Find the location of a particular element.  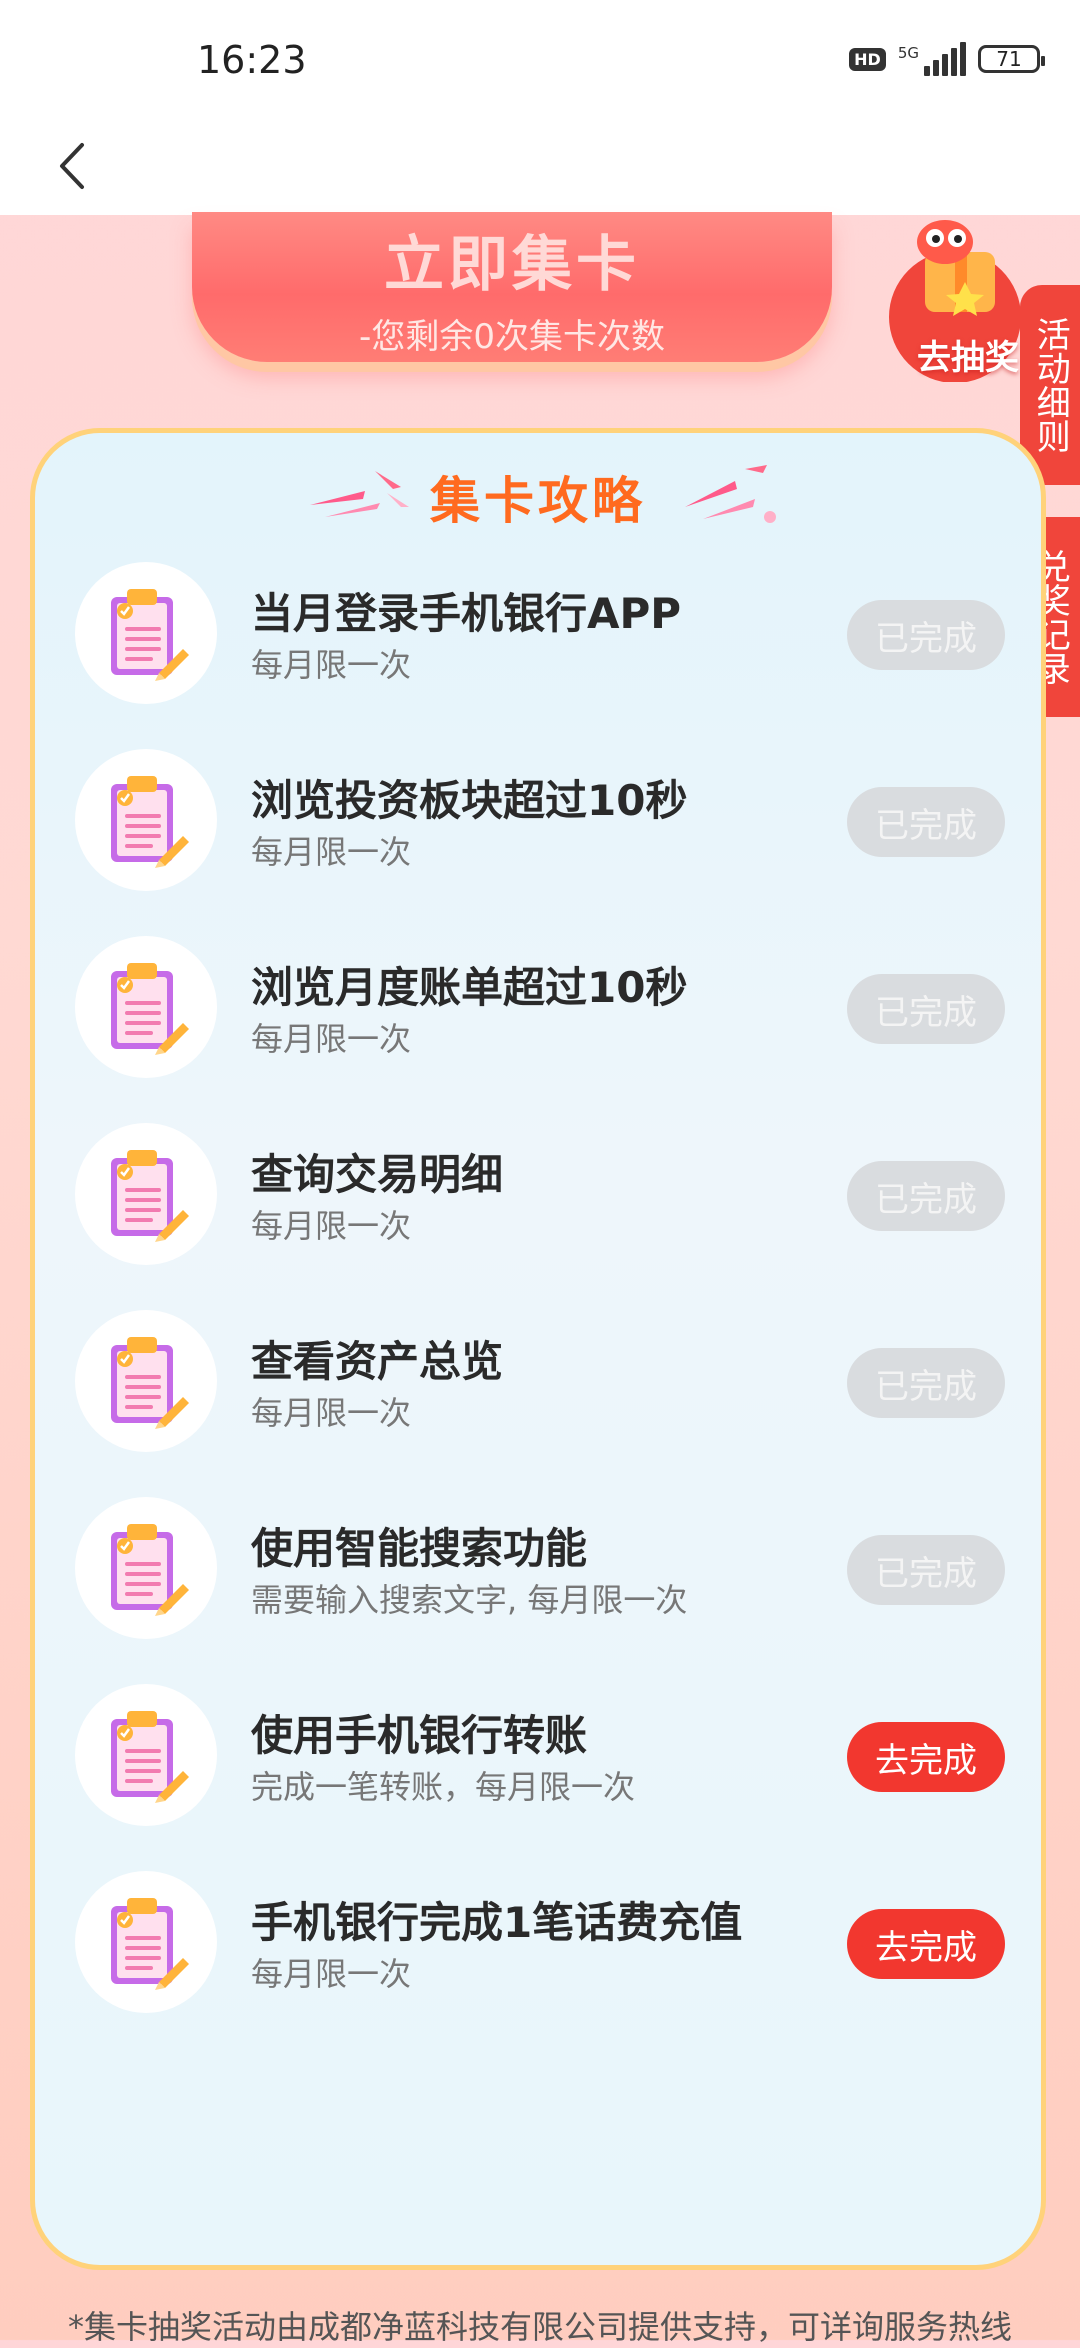

task-item: 查看资产总览每月限一次 已完成 is located at coordinates (540, 1381).